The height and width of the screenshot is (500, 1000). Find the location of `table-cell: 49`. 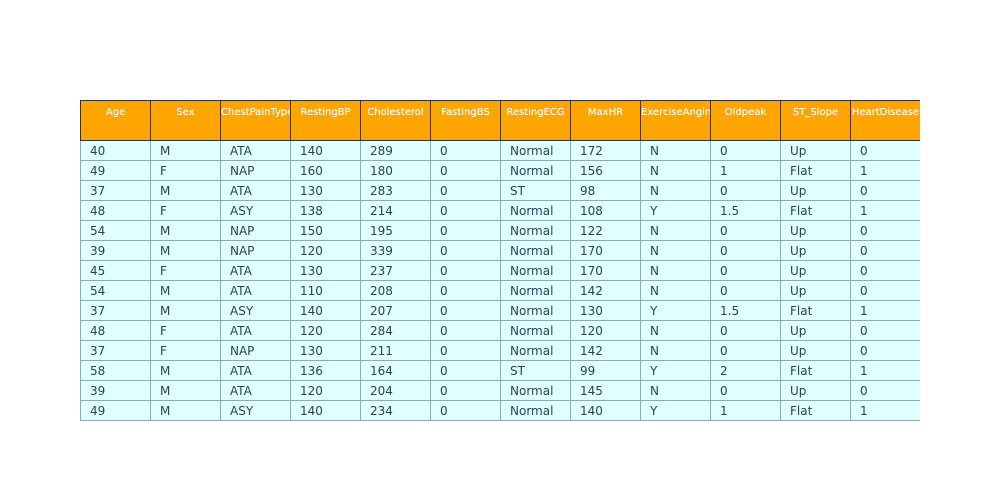

table-cell: 49 is located at coordinates (115, 410).